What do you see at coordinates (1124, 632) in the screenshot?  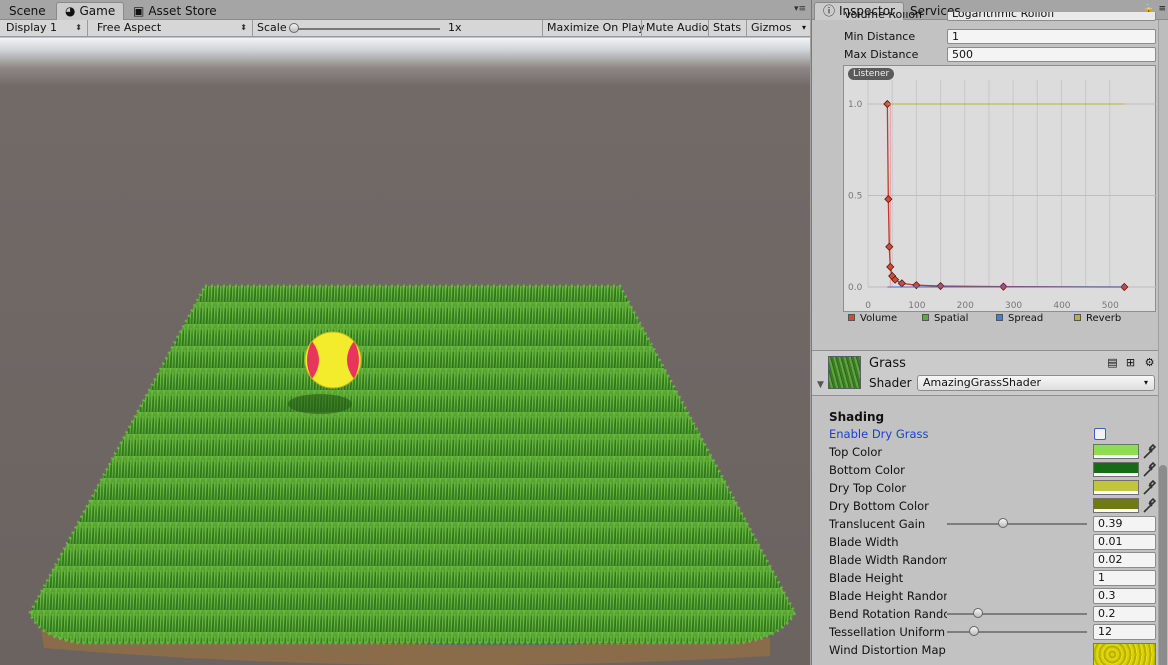 I see `tessellation-field: 12` at bounding box center [1124, 632].